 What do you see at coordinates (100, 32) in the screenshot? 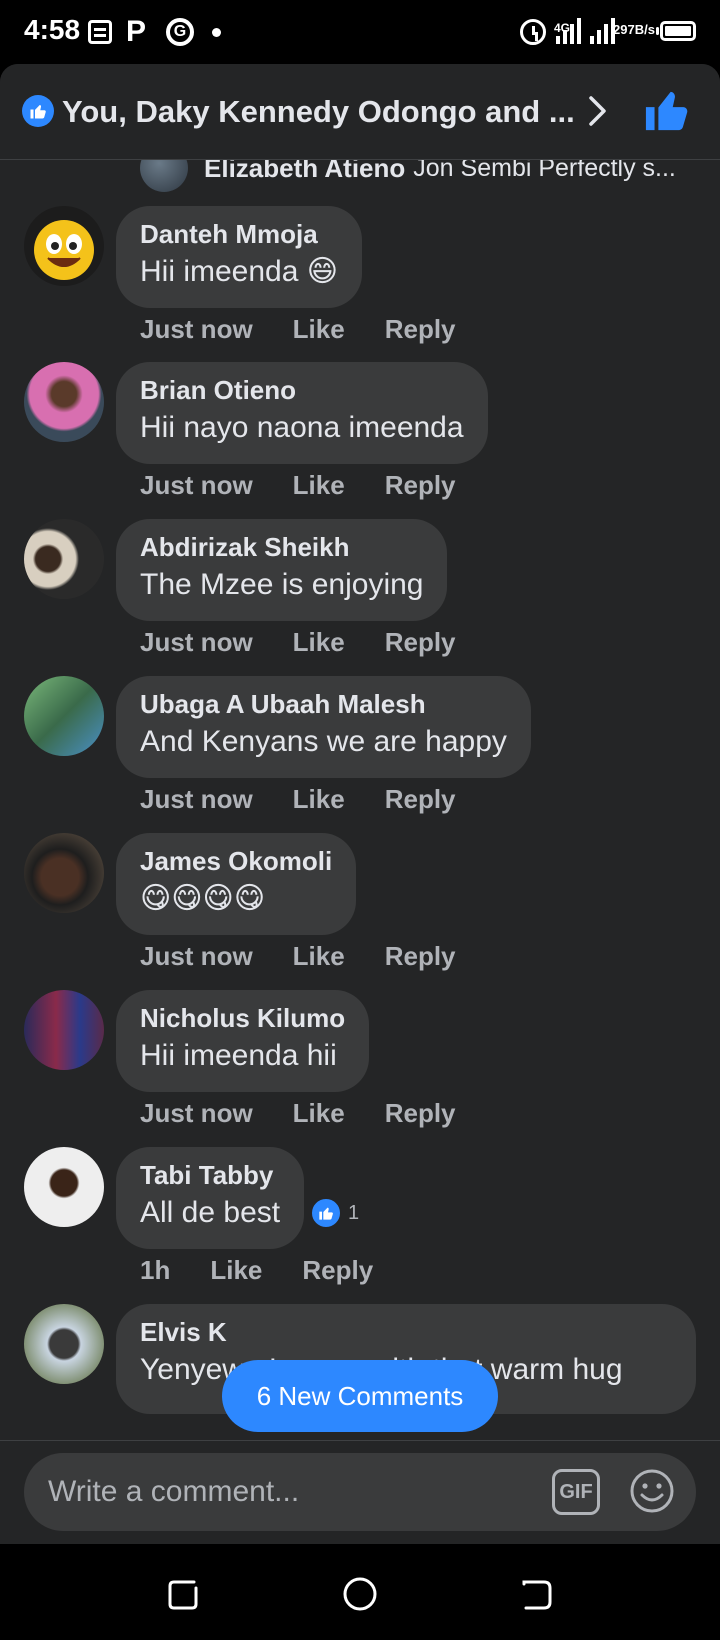
I see `notes-icon` at bounding box center [100, 32].